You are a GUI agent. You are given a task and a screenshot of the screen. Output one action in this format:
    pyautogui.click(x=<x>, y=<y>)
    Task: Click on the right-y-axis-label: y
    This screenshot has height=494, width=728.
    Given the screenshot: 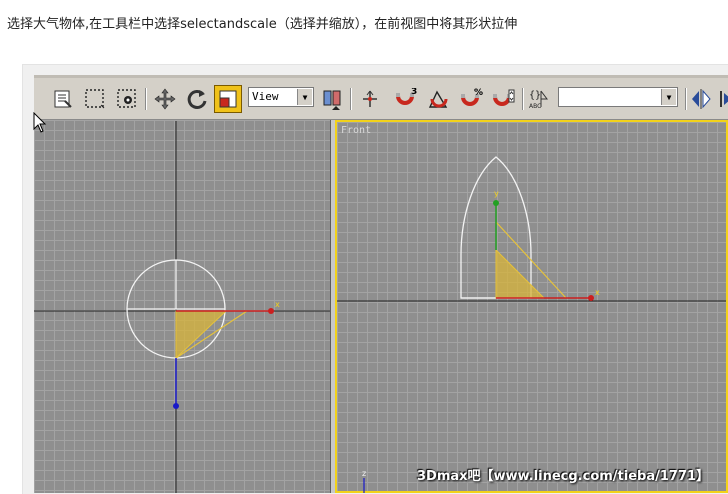 What is the action you would take?
    pyautogui.click(x=496, y=193)
    